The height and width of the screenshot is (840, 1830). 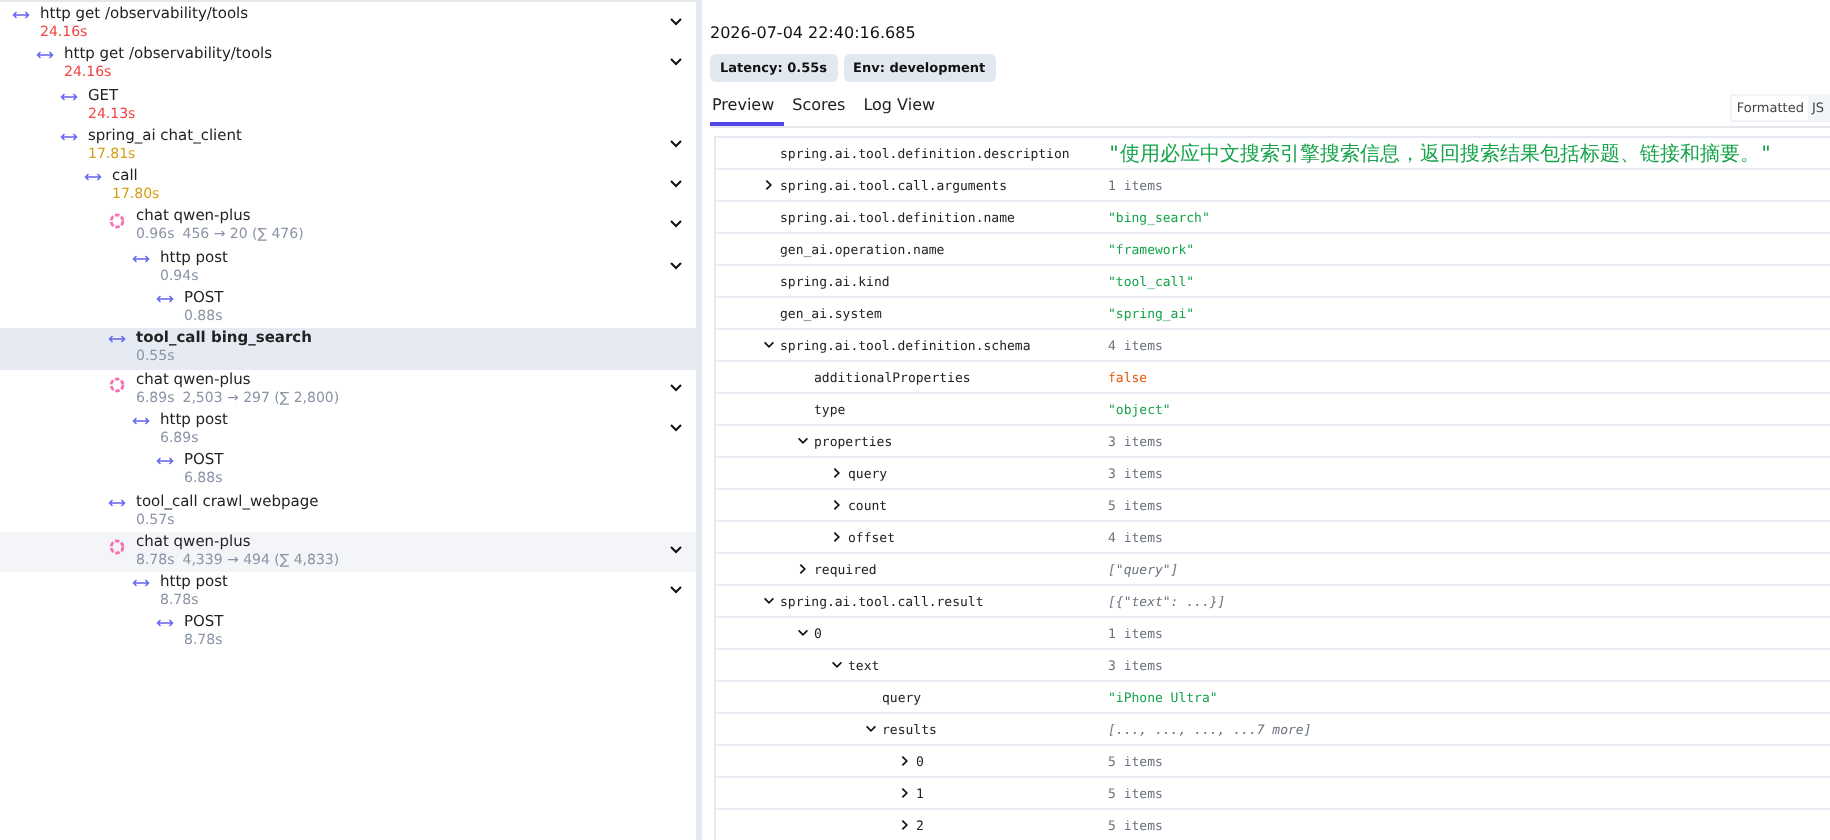 I want to click on attribute-value: "使用必应中文搜索引擎搜索信息，返回搜索结果包括标题、链接和摘要。", so click(x=1440, y=154).